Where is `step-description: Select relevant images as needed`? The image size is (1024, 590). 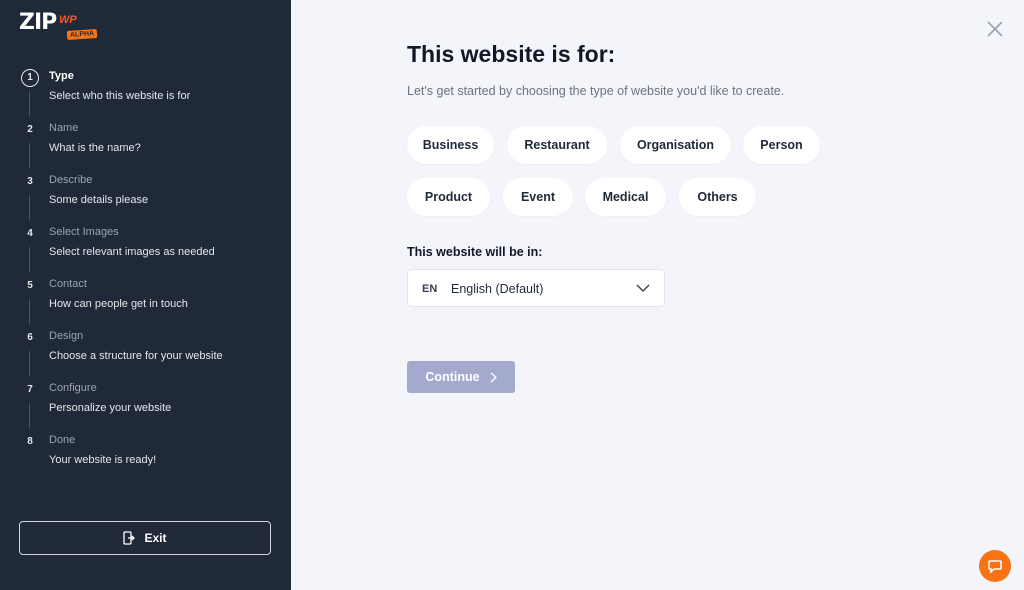 step-description: Select relevant images as needed is located at coordinates (132, 252).